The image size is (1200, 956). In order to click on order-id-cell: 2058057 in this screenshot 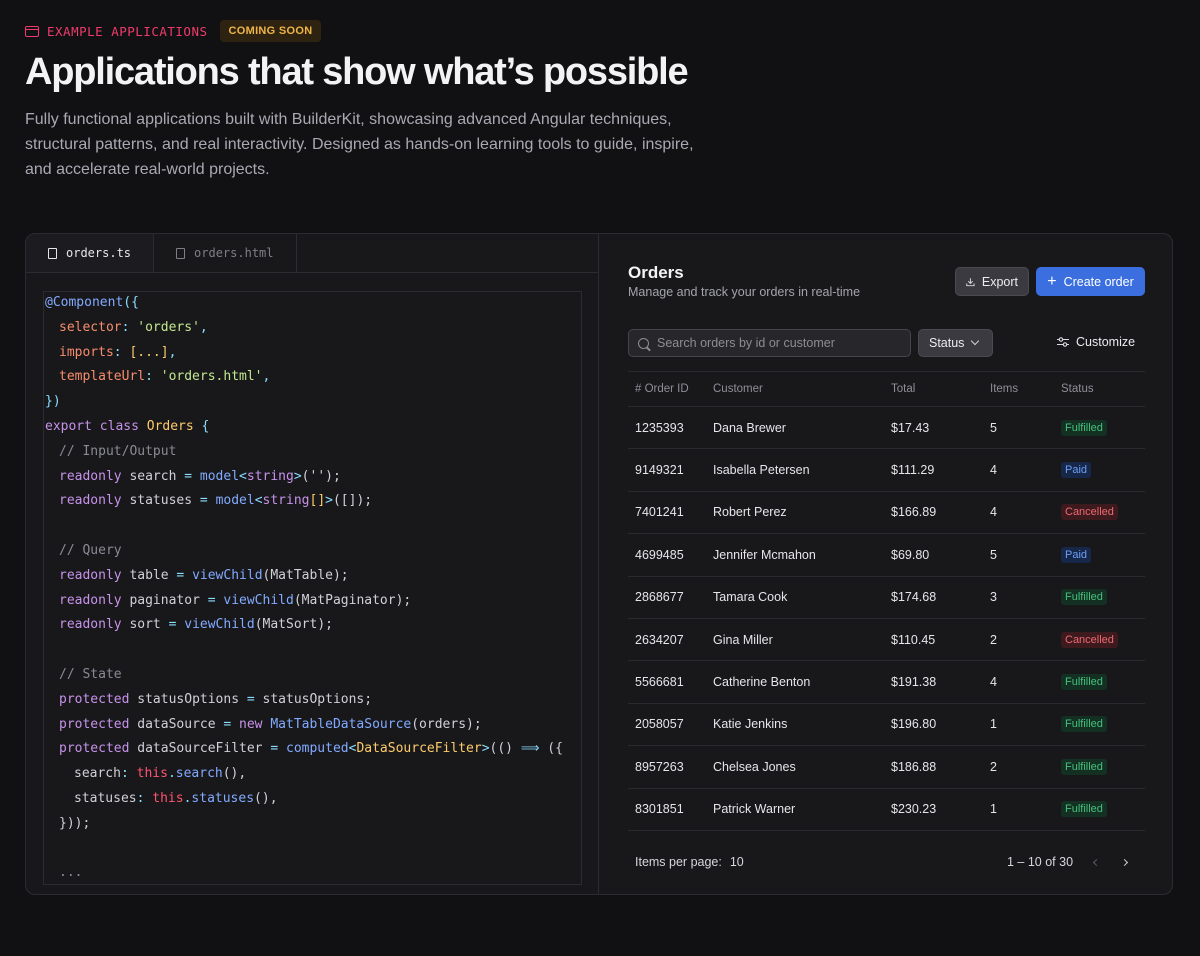, I will do `click(659, 724)`.